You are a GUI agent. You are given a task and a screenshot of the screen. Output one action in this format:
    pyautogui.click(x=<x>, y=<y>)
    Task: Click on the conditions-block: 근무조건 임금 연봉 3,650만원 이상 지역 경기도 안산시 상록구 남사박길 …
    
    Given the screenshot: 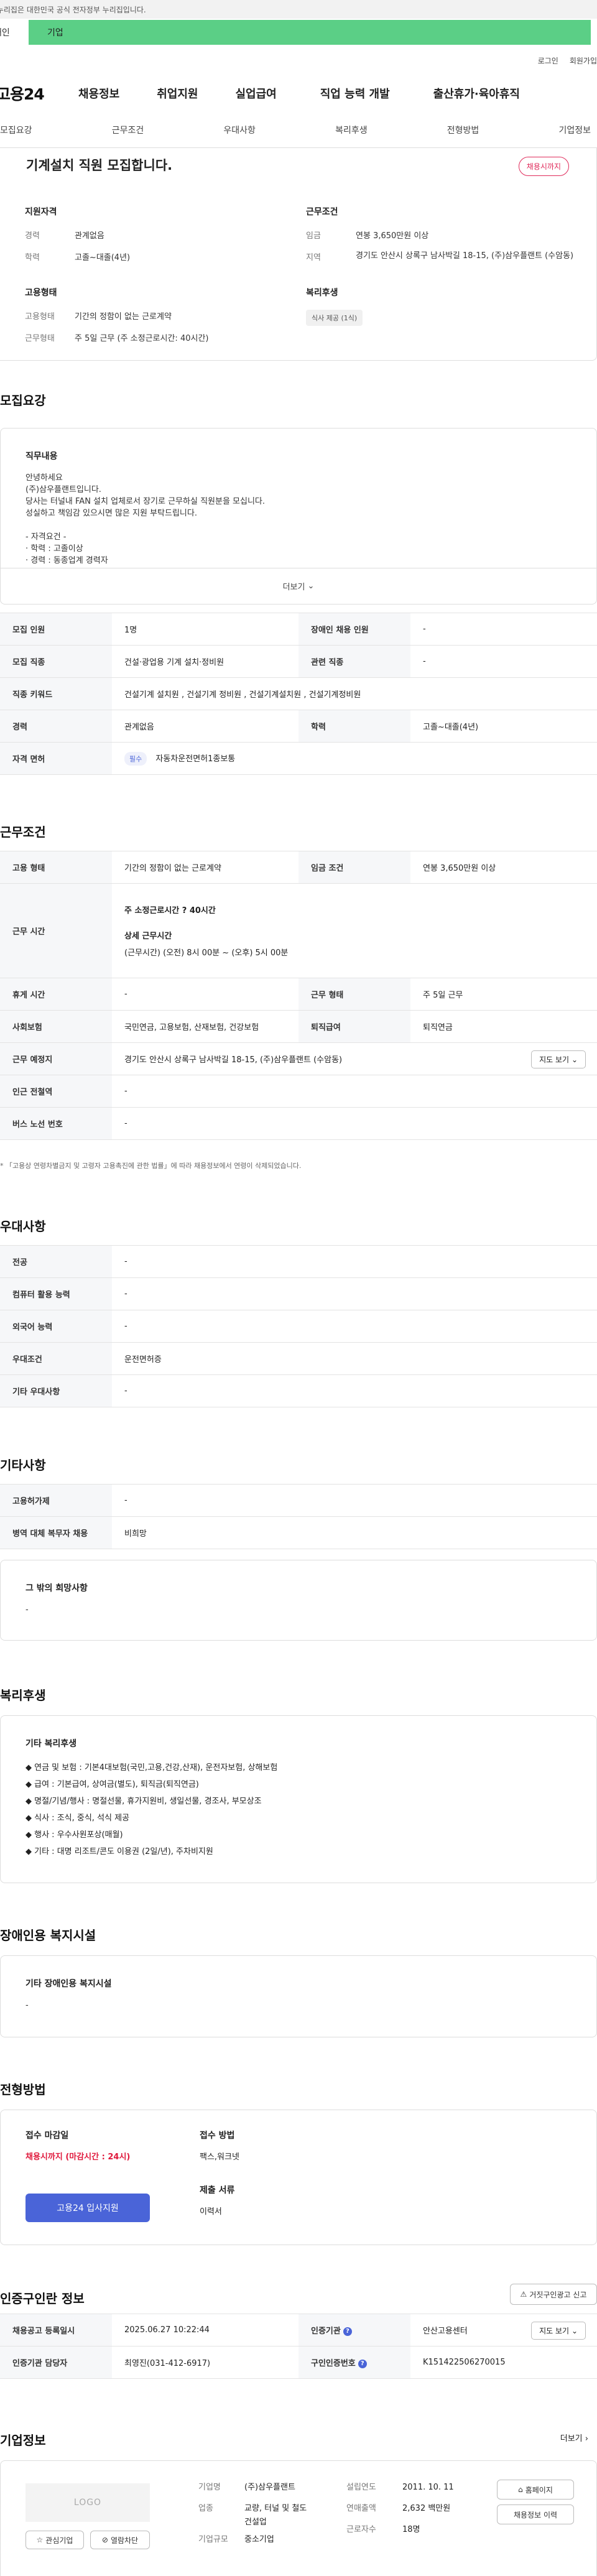 What is the action you would take?
    pyautogui.click(x=443, y=239)
    